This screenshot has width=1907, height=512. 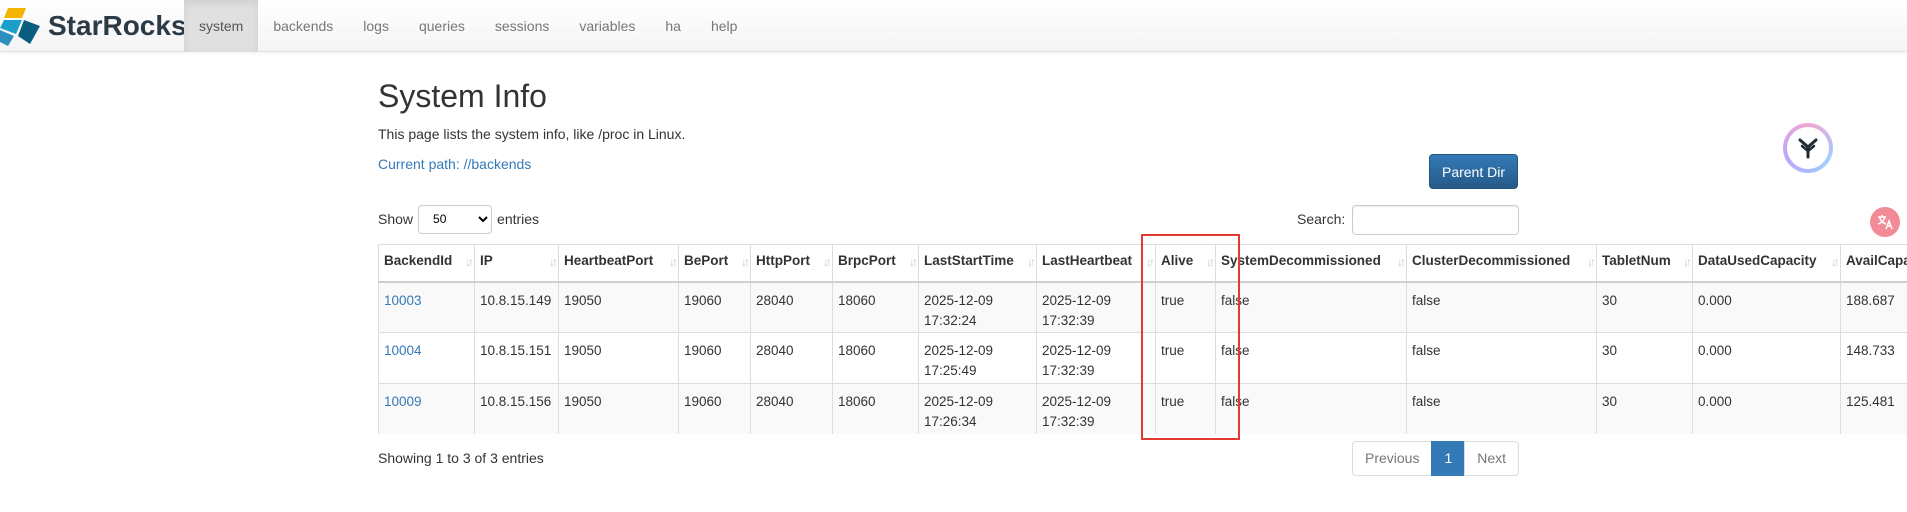 I want to click on search-input, so click(x=1435, y=220).